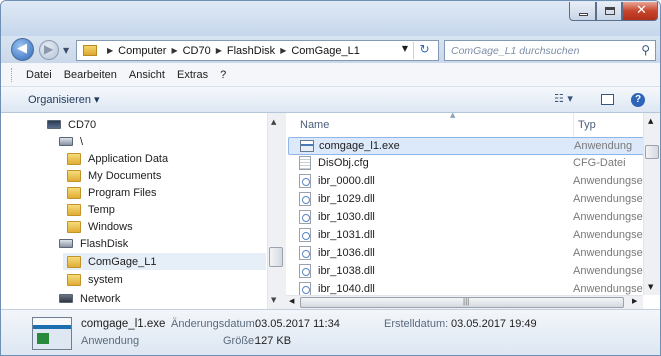 The image size is (661, 356). I want to click on close-button: ✕, so click(640, 11).